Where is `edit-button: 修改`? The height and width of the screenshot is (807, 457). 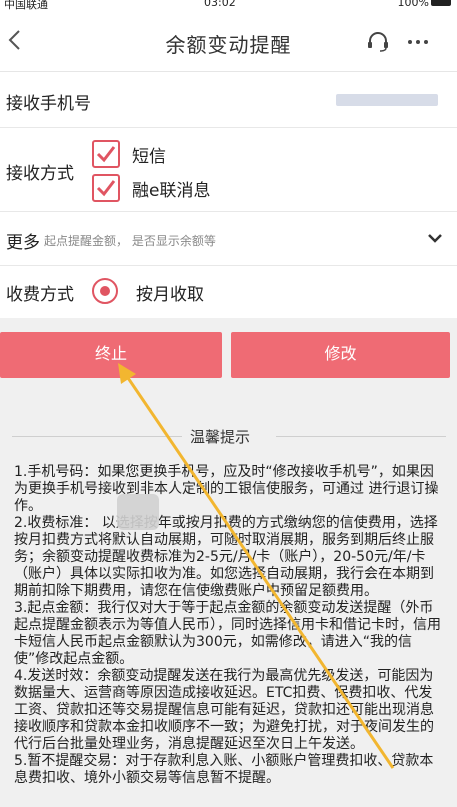
edit-button: 修改 is located at coordinates (340, 355).